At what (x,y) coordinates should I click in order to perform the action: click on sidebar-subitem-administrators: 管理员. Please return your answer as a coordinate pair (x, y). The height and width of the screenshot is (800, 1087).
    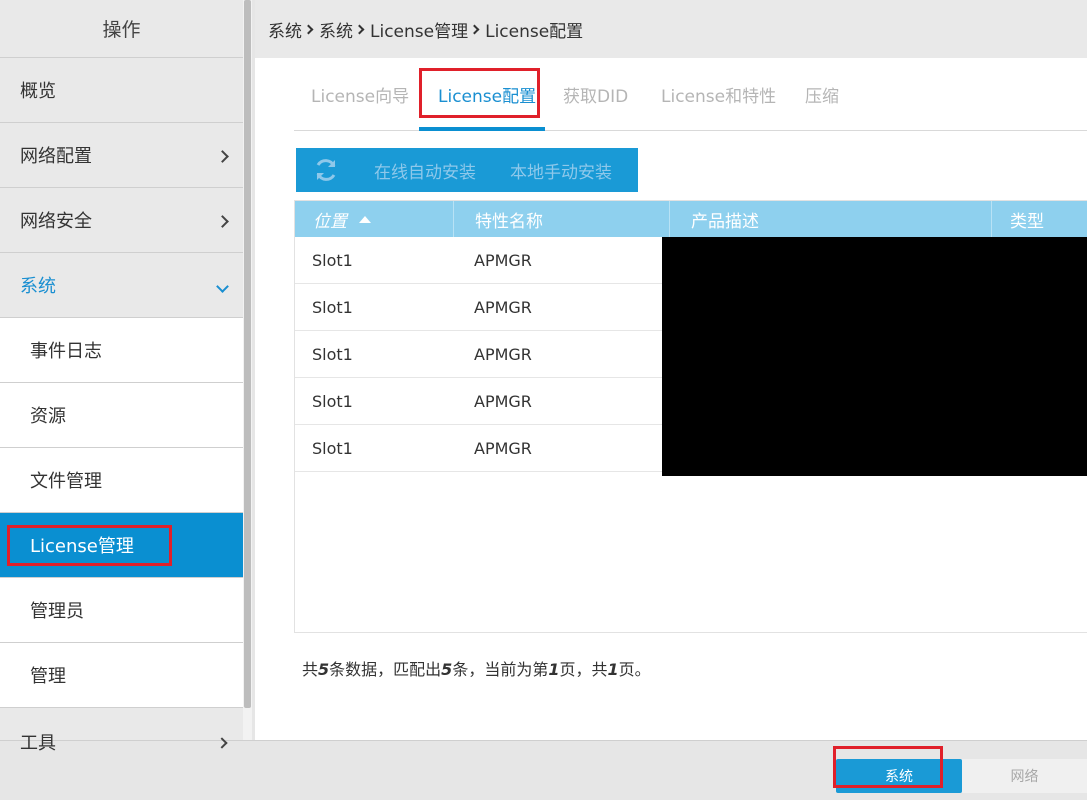
    Looking at the image, I should click on (121, 610).